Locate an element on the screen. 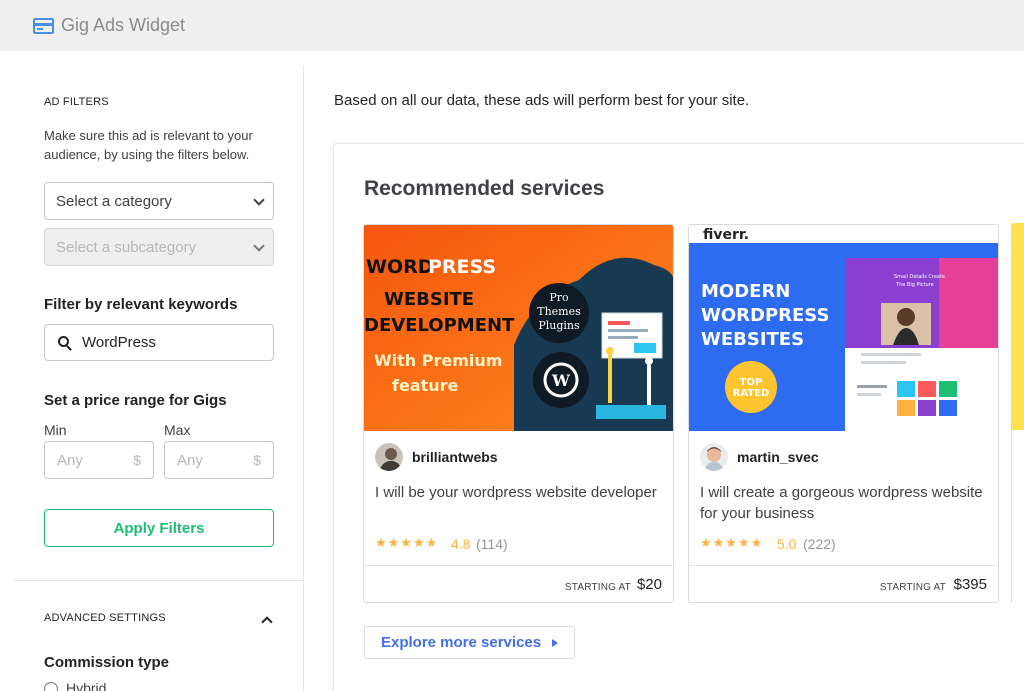 This screenshot has width=1024, height=691. rating-value: 4.8 is located at coordinates (461, 544).